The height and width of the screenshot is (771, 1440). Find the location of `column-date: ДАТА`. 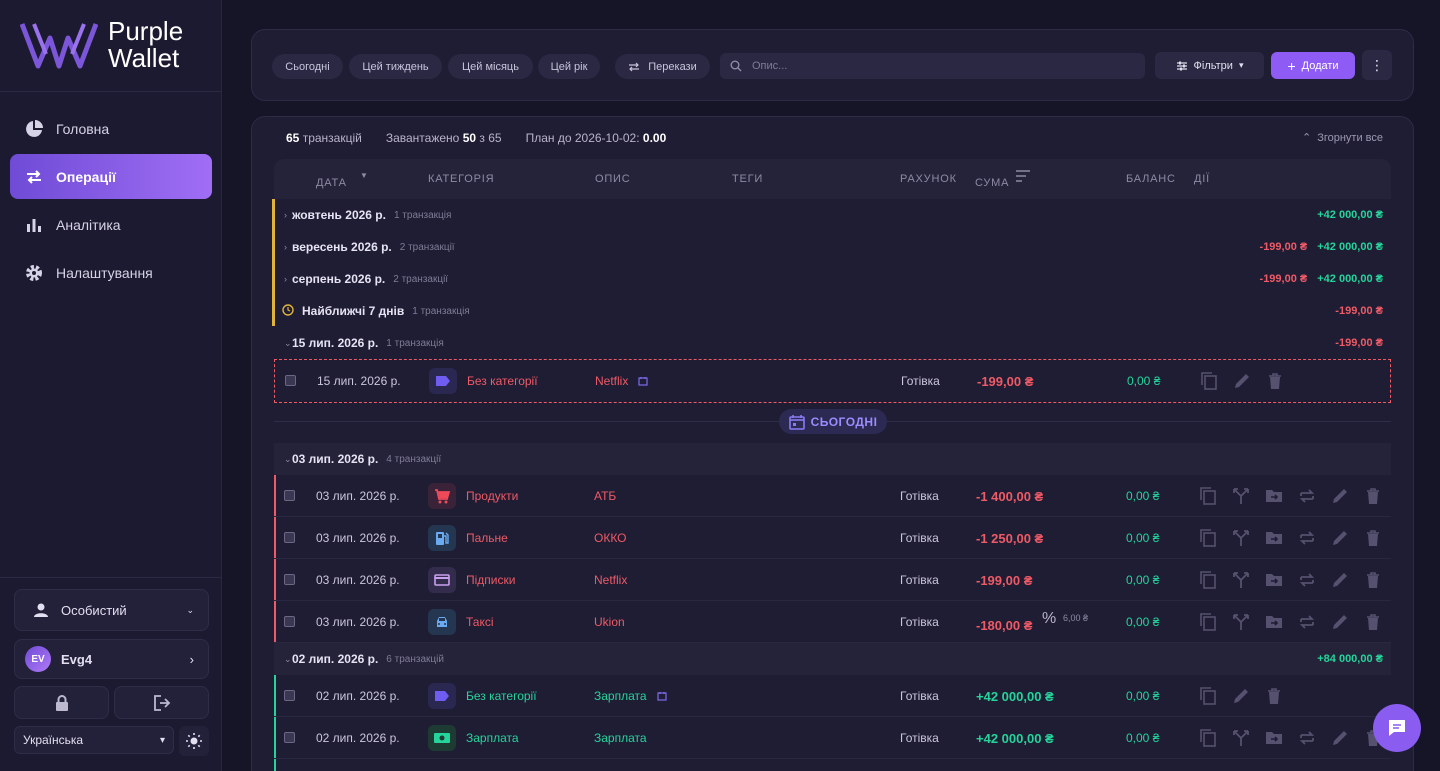

column-date: ДАТА is located at coordinates (331, 183).